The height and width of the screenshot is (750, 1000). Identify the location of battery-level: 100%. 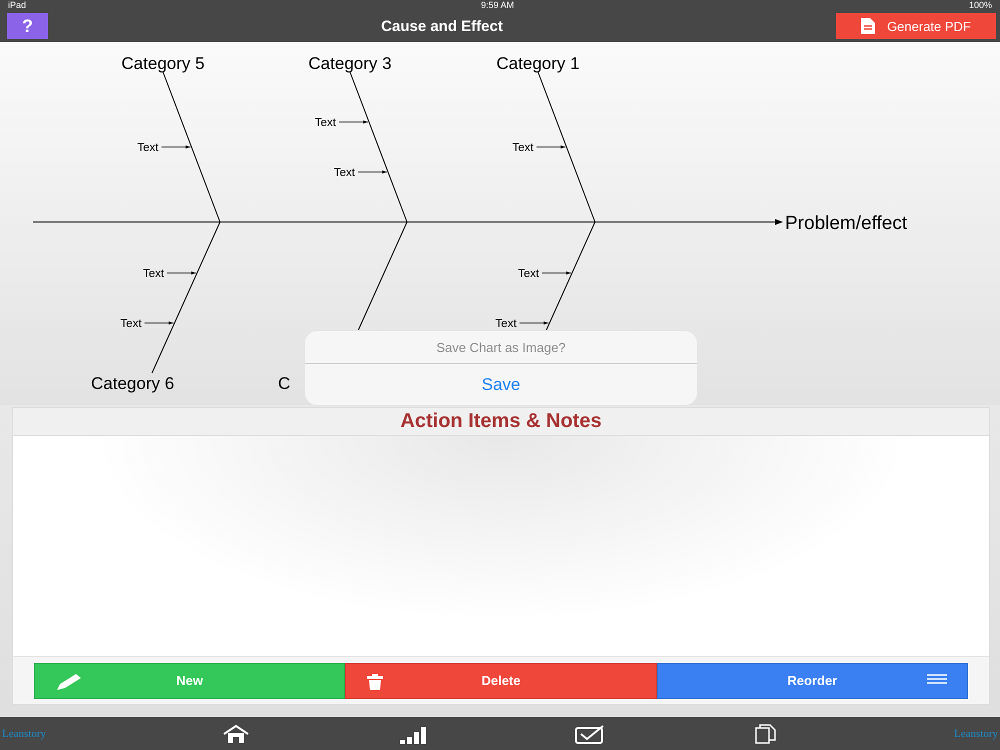
(980, 5).